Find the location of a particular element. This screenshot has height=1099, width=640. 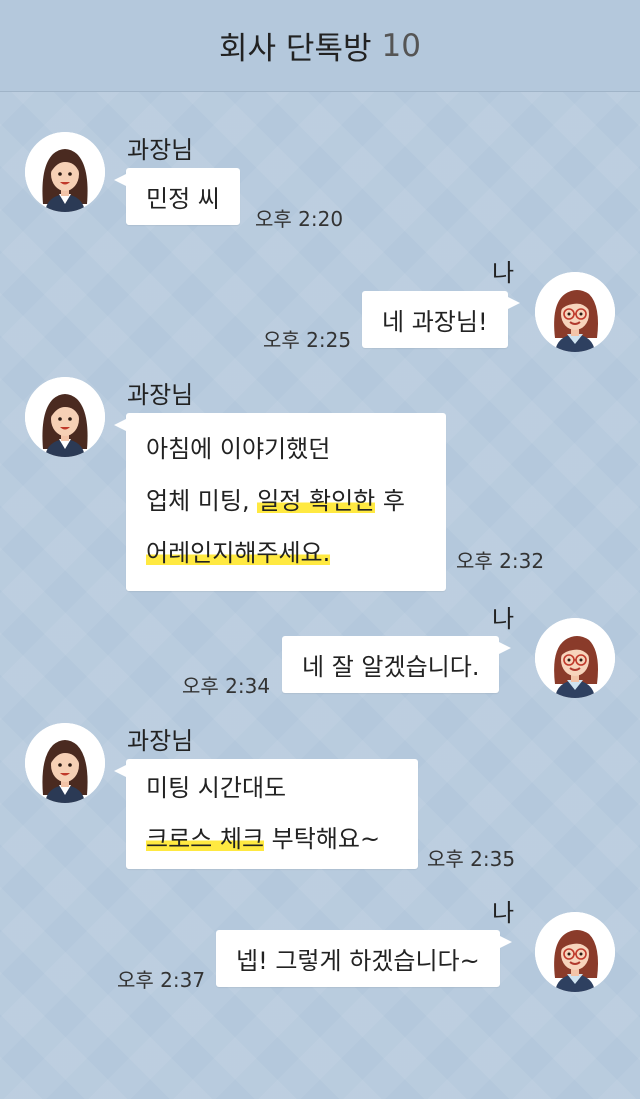

message-line: 어레인지해주세요. is located at coordinates (286, 553).